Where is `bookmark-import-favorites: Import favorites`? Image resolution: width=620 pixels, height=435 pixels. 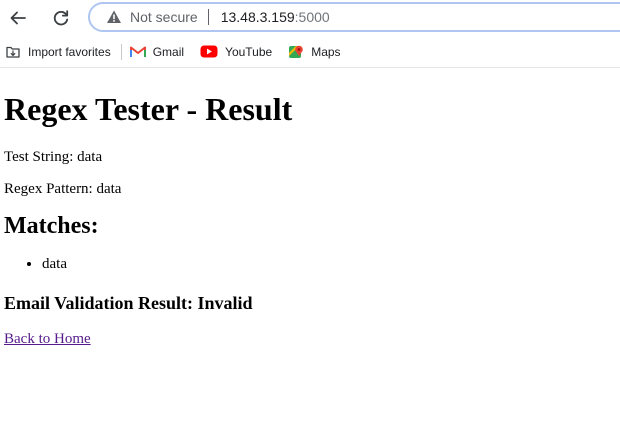 bookmark-import-favorites: Import favorites is located at coordinates (58, 52).